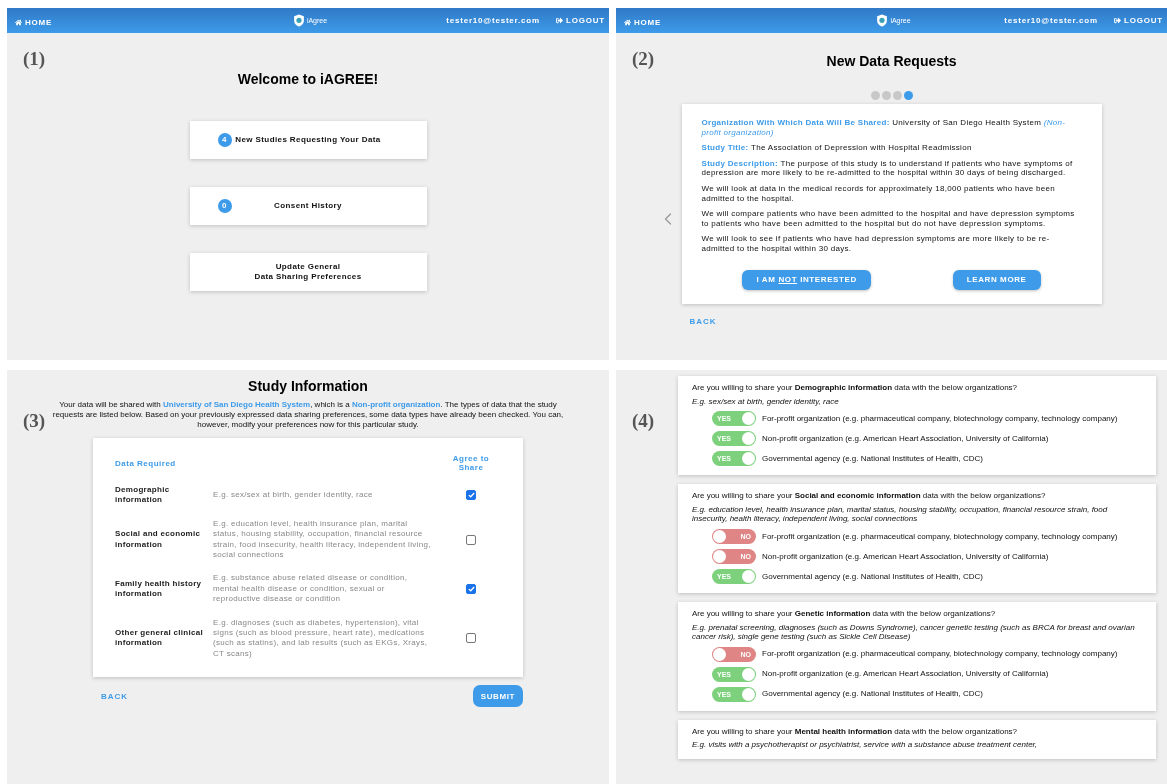  Describe the element at coordinates (224, 140) in the screenshot. I see `count-badge: 4` at that location.